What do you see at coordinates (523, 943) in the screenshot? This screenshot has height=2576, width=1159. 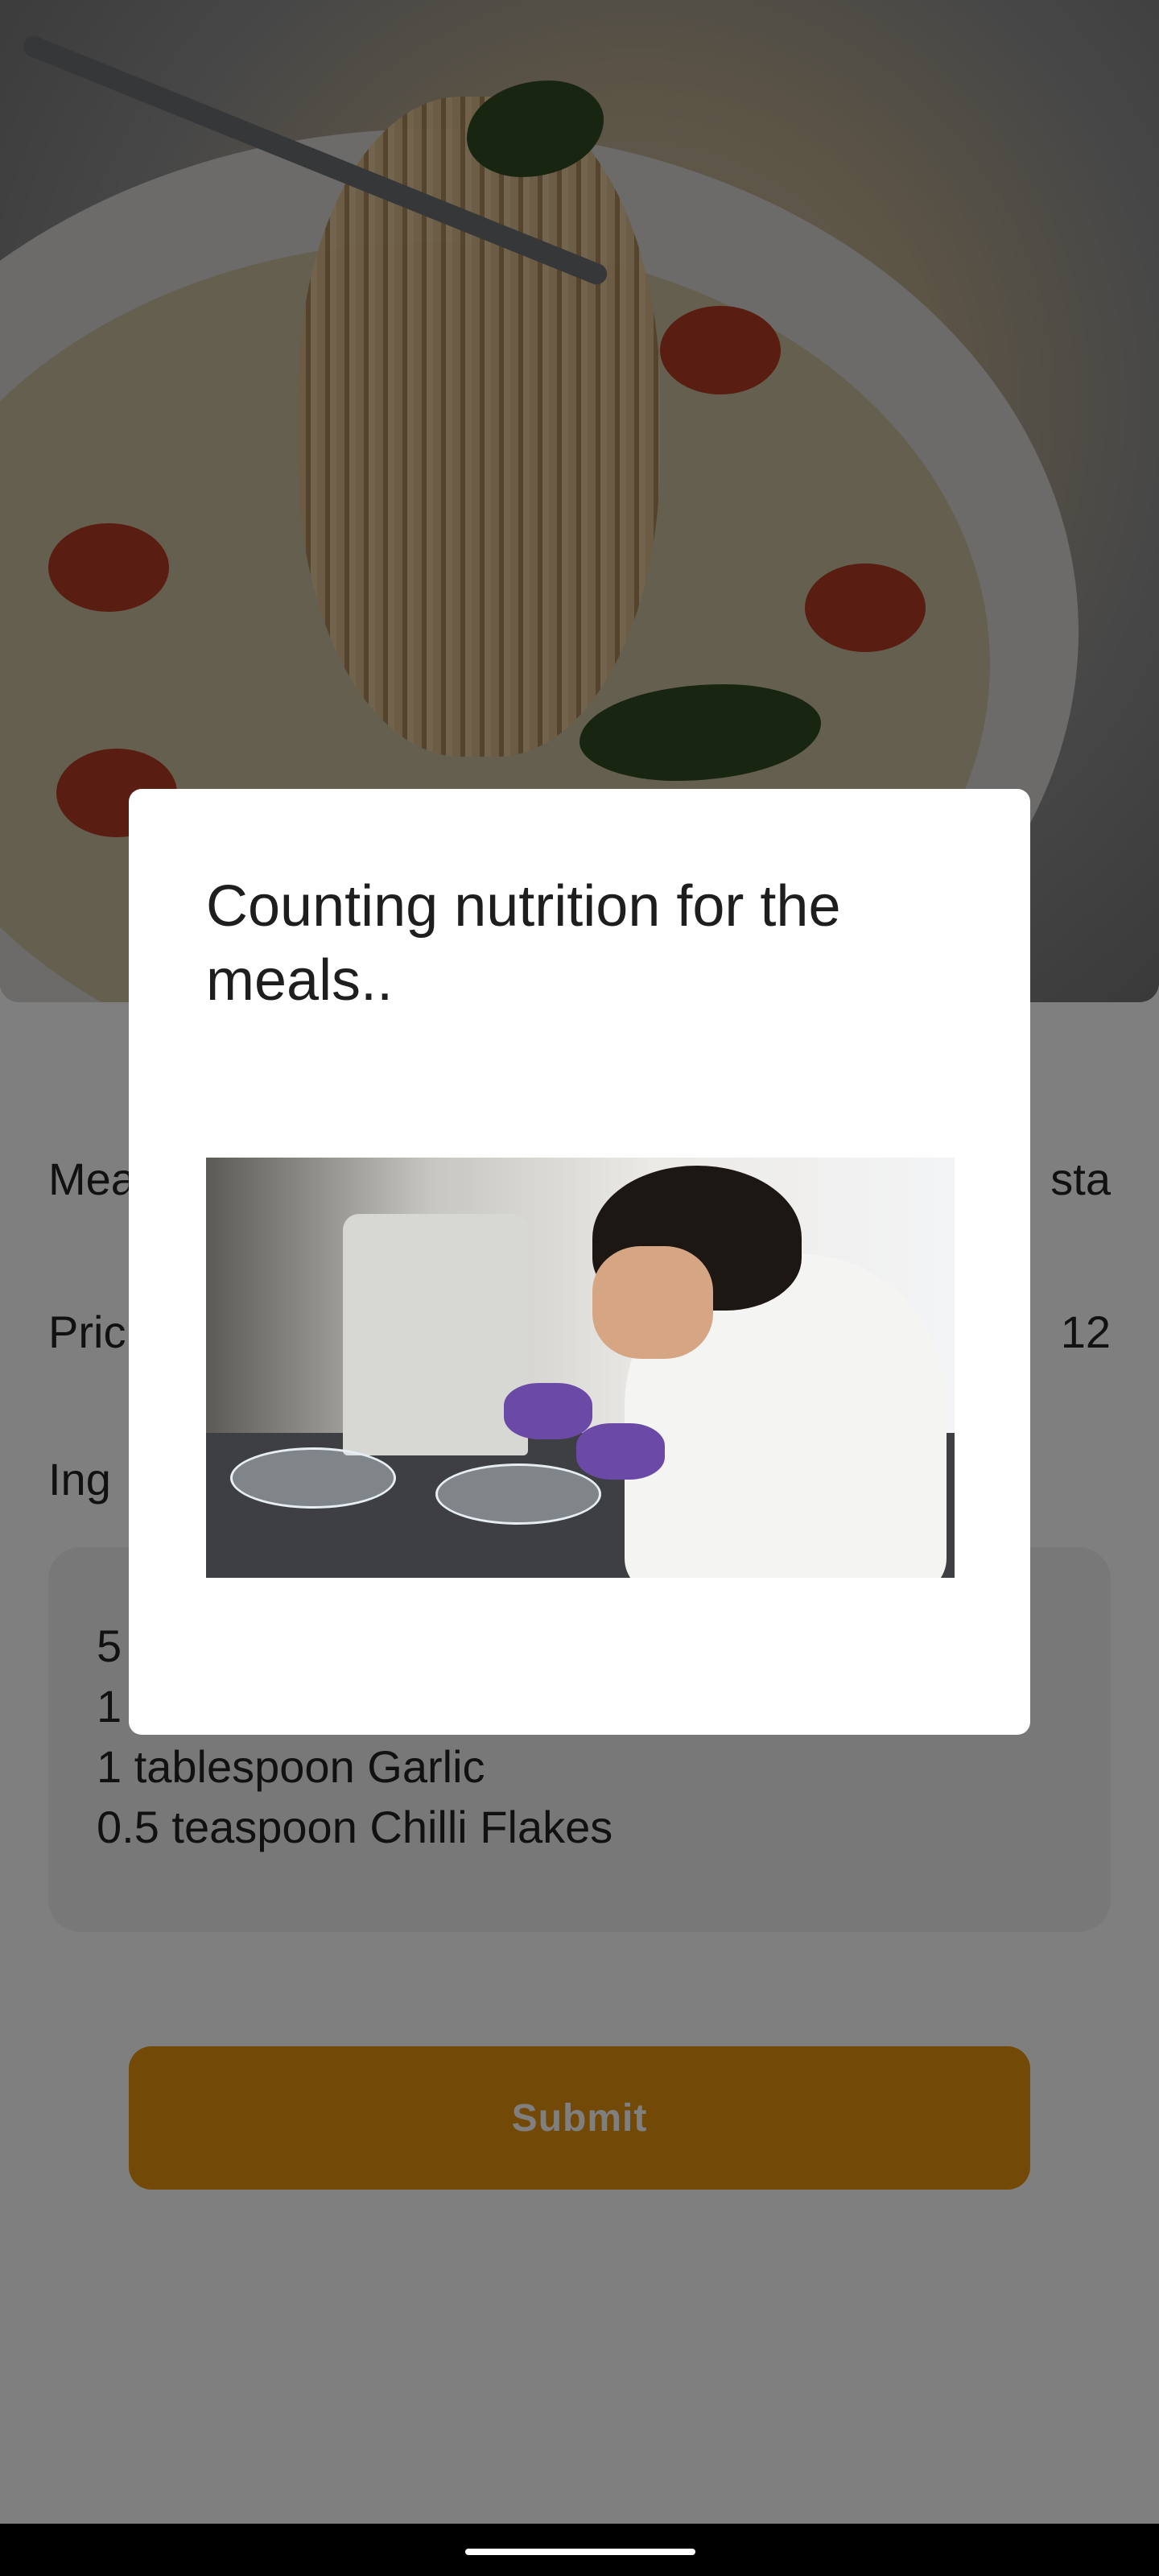 I see `dialog-title: Counting nutrition for the meals..` at bounding box center [523, 943].